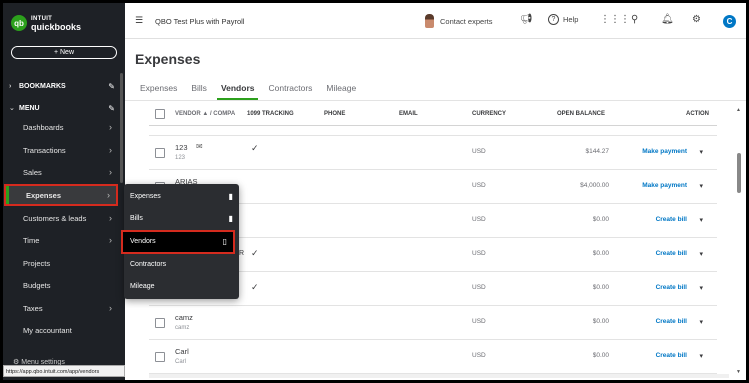 This screenshot has height=383, width=749. I want to click on contact-experts-label: Contact experts, so click(466, 21).